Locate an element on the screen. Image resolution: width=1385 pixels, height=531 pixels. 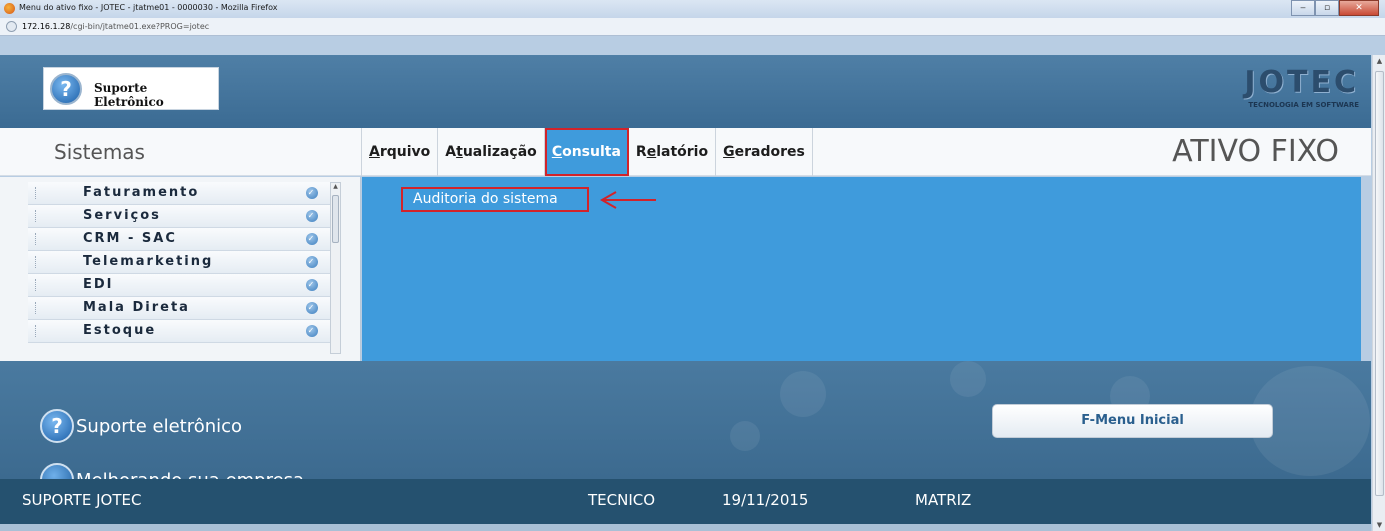
sidebar-item-telemarketing: Telemarketing ✓ is located at coordinates (179, 262).